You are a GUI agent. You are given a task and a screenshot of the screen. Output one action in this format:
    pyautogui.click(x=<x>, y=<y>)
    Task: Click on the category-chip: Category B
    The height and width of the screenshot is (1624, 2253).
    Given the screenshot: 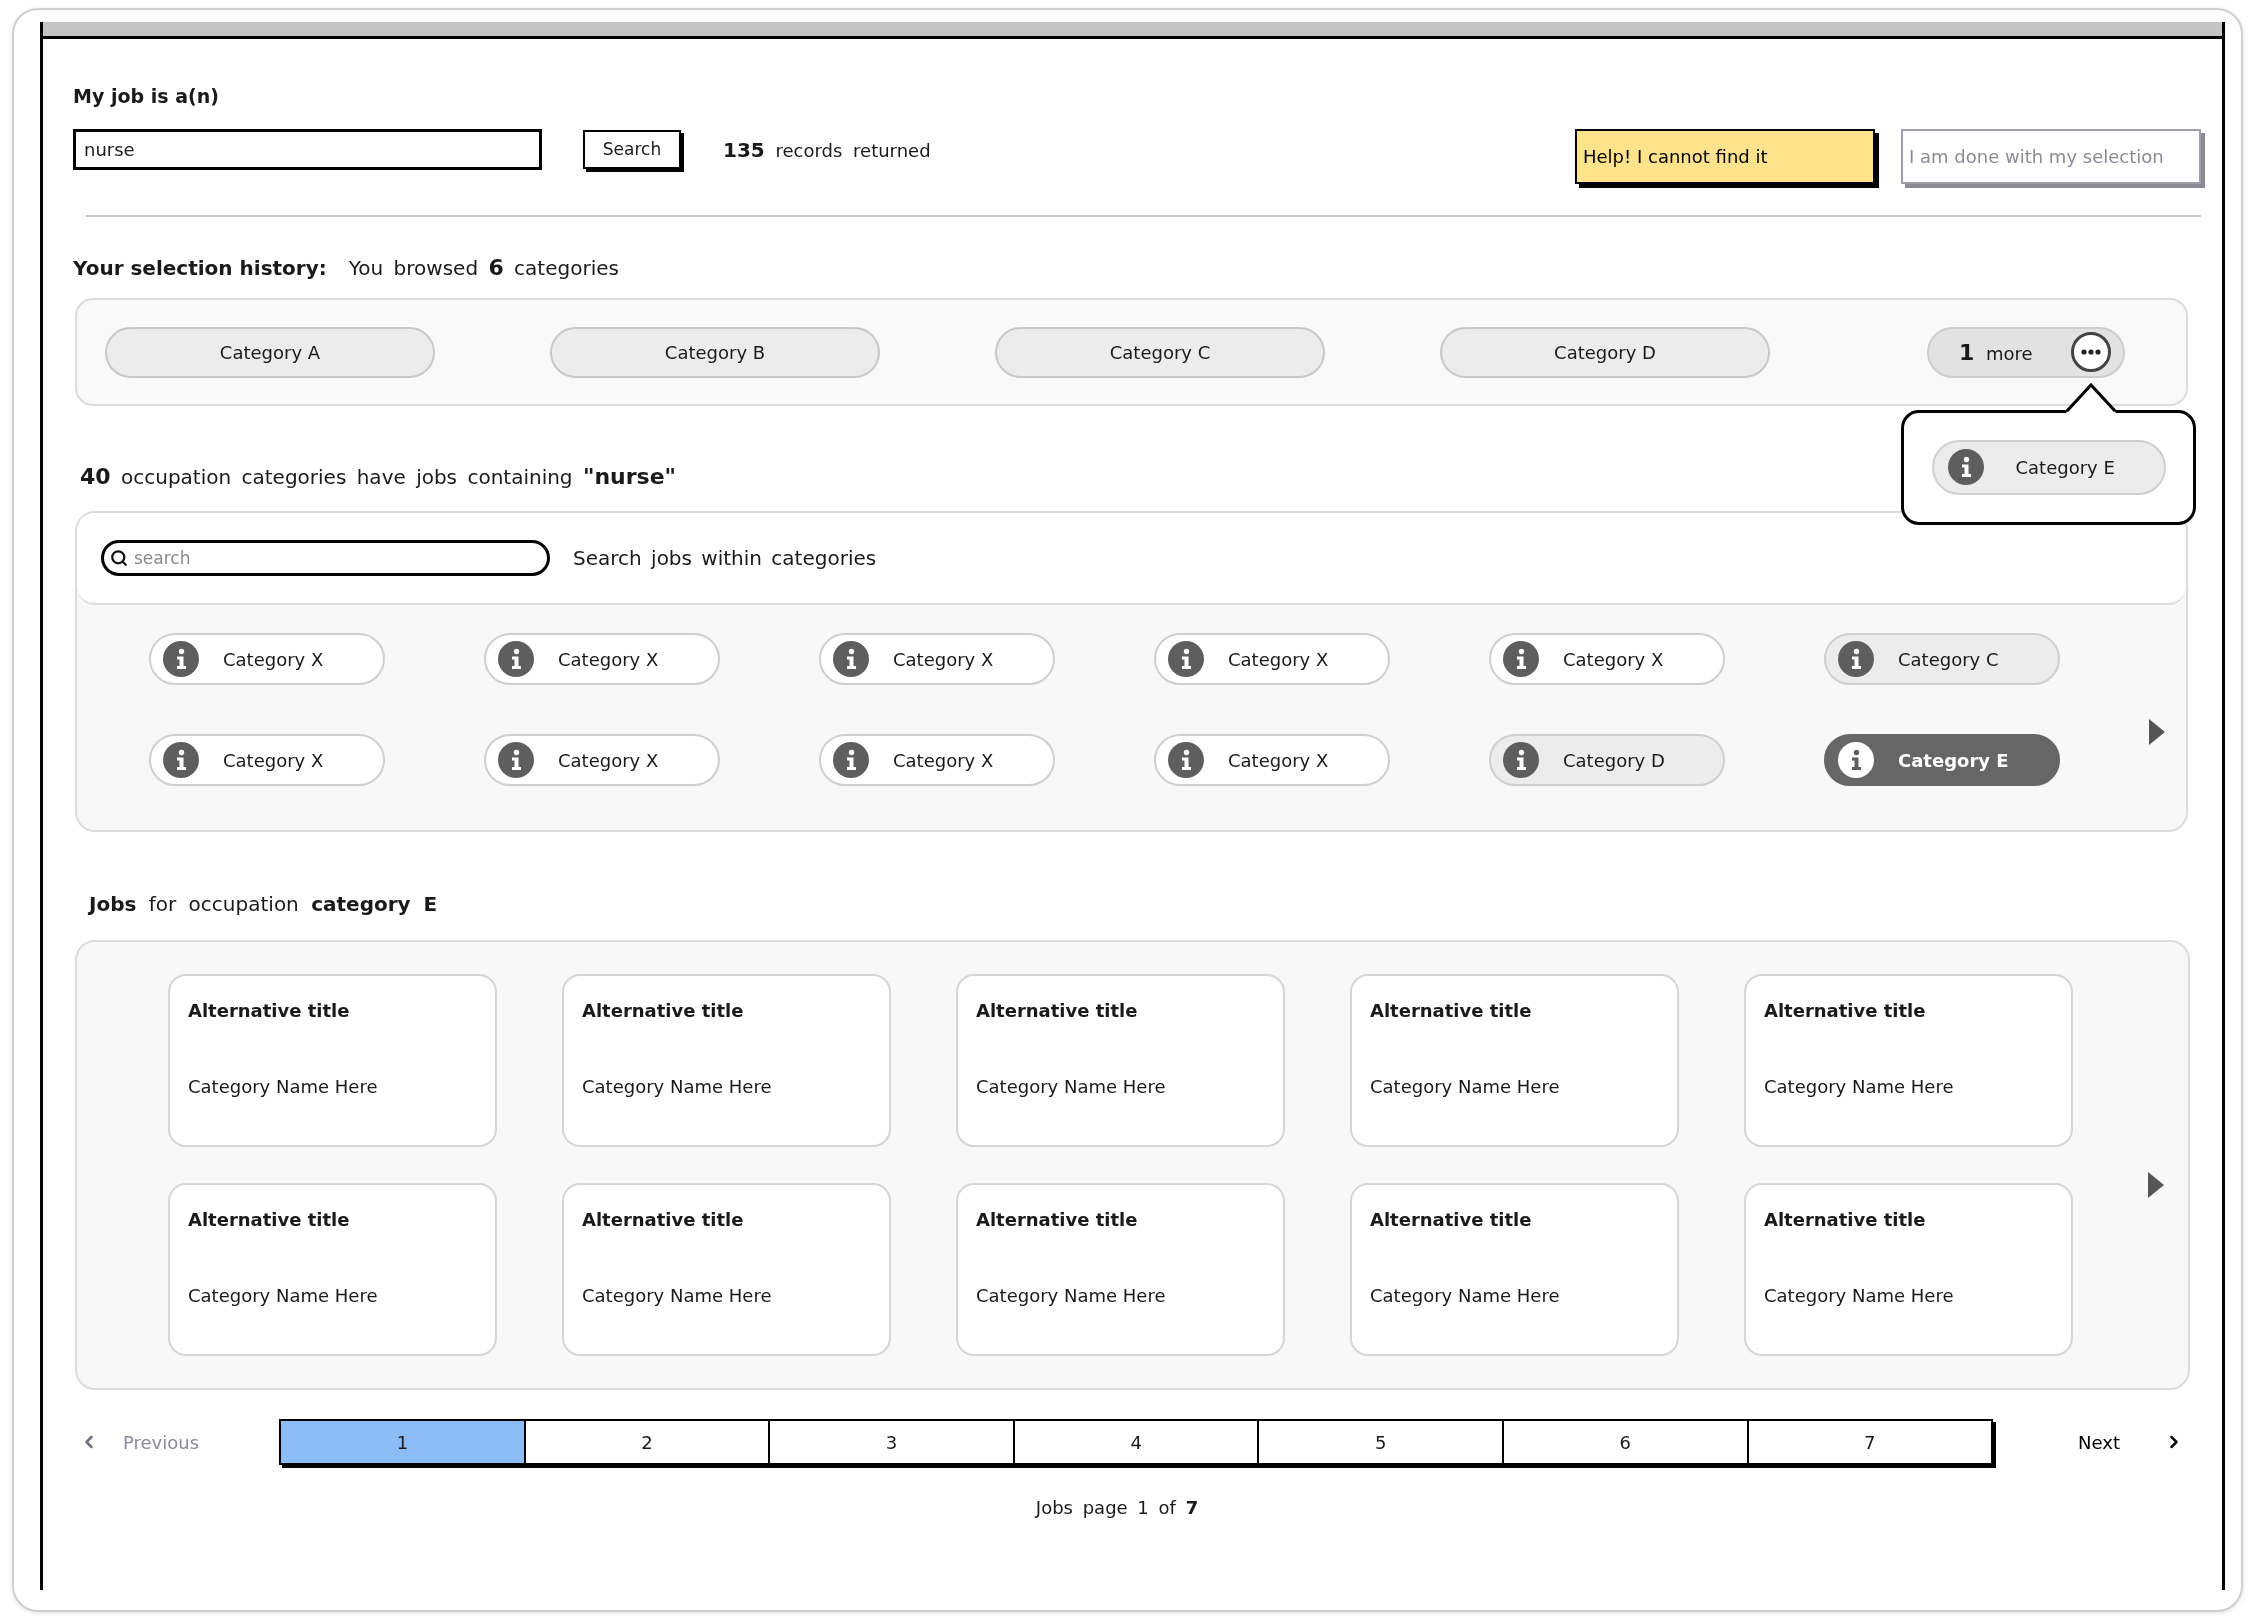 What is the action you would take?
    pyautogui.click(x=715, y=352)
    